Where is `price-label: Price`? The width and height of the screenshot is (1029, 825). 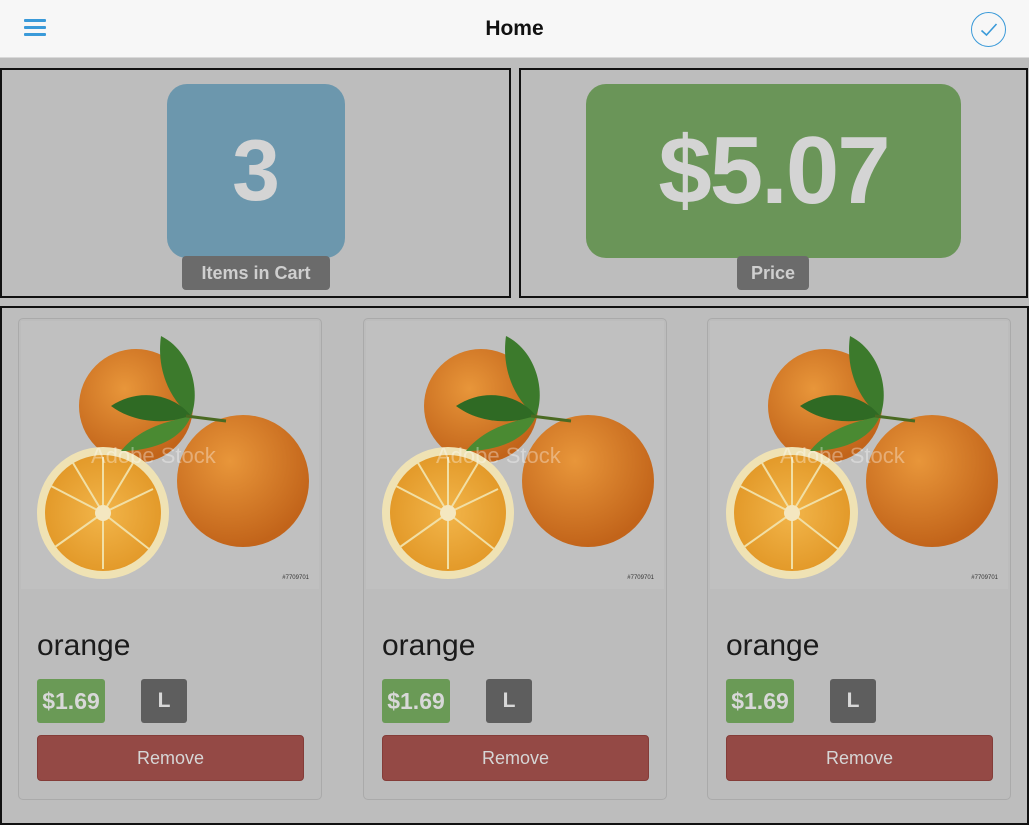
price-label: Price is located at coordinates (773, 273).